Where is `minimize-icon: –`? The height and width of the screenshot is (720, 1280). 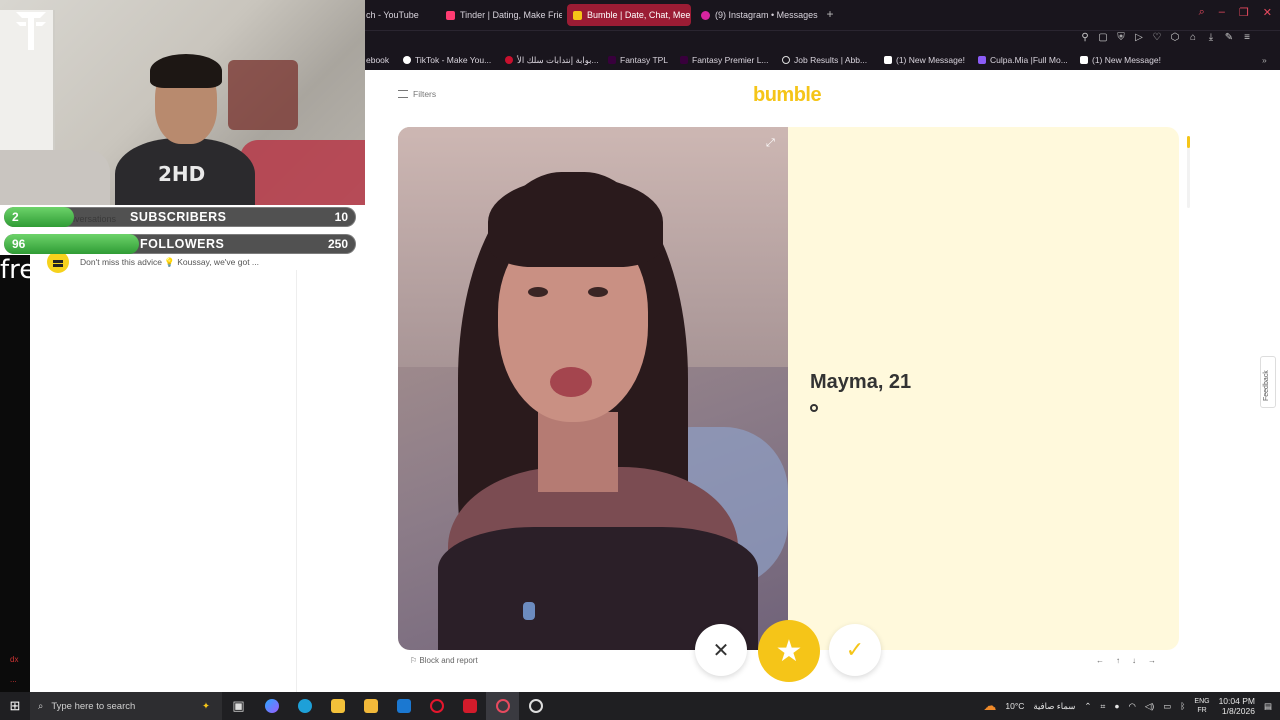 minimize-icon: – is located at coordinates (1222, 12).